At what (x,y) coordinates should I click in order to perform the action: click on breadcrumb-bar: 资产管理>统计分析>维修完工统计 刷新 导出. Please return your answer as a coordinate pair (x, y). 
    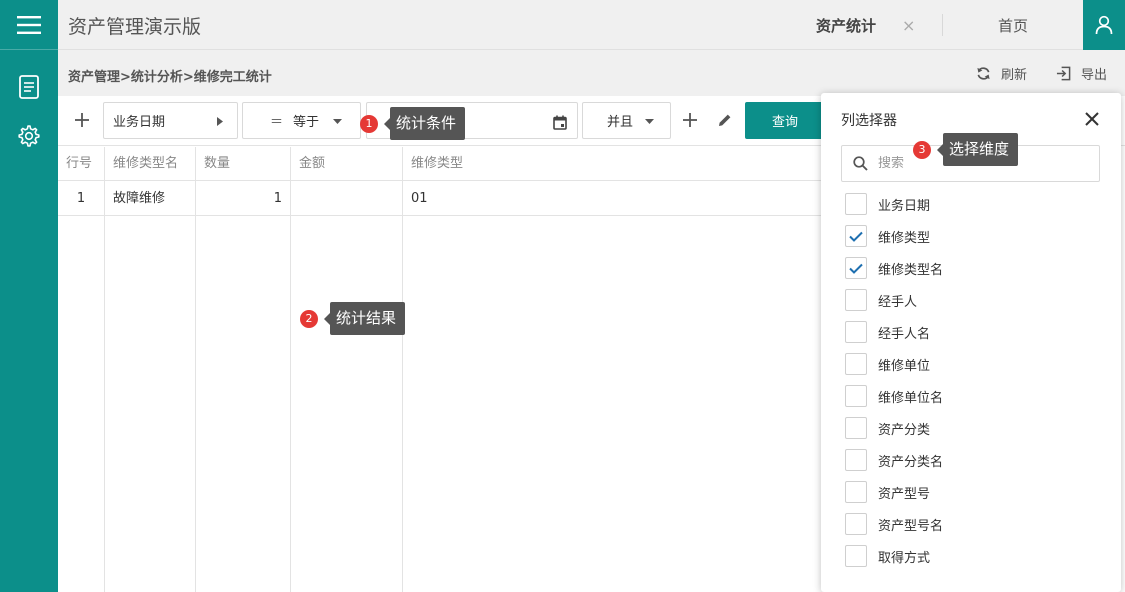
    Looking at the image, I should click on (591, 73).